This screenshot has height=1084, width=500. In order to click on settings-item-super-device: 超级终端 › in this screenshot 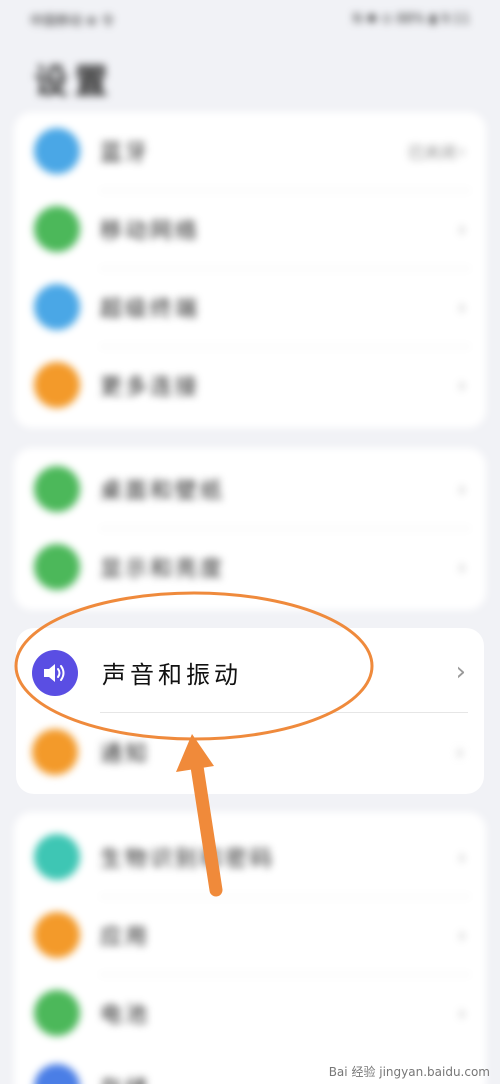, I will do `click(250, 307)`.